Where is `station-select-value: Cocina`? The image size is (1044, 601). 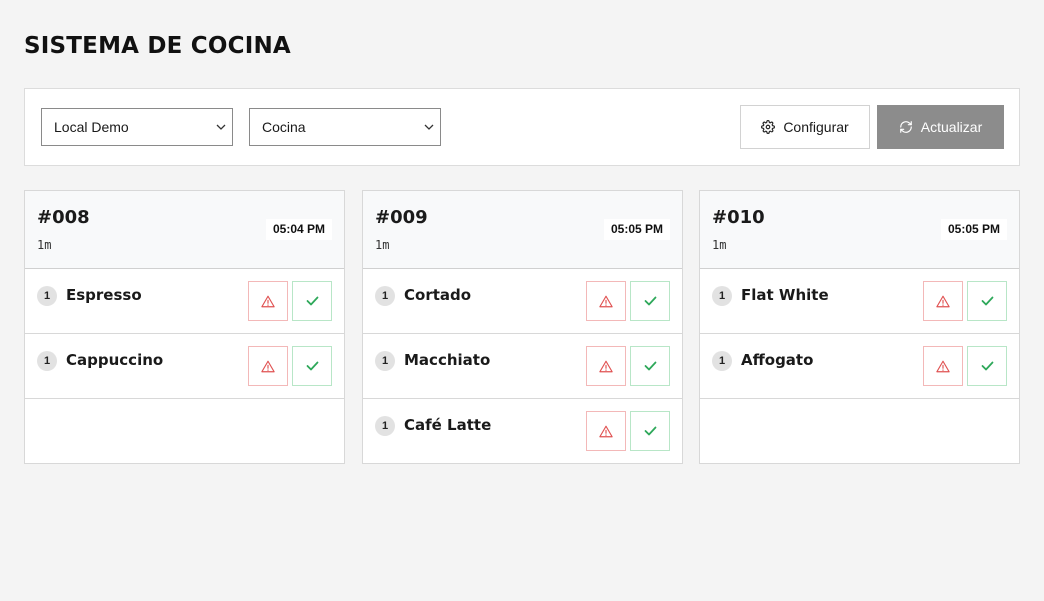
station-select-value: Cocina is located at coordinates (284, 127).